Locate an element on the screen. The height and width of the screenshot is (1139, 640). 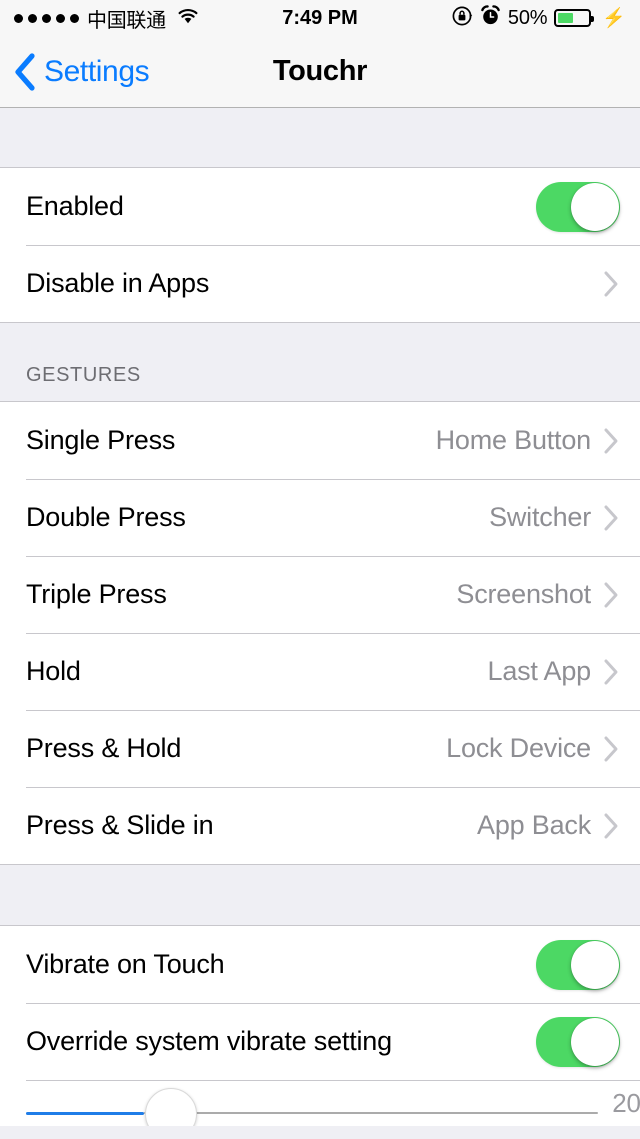
row-accessory: App Back is located at coordinates (548, 825).